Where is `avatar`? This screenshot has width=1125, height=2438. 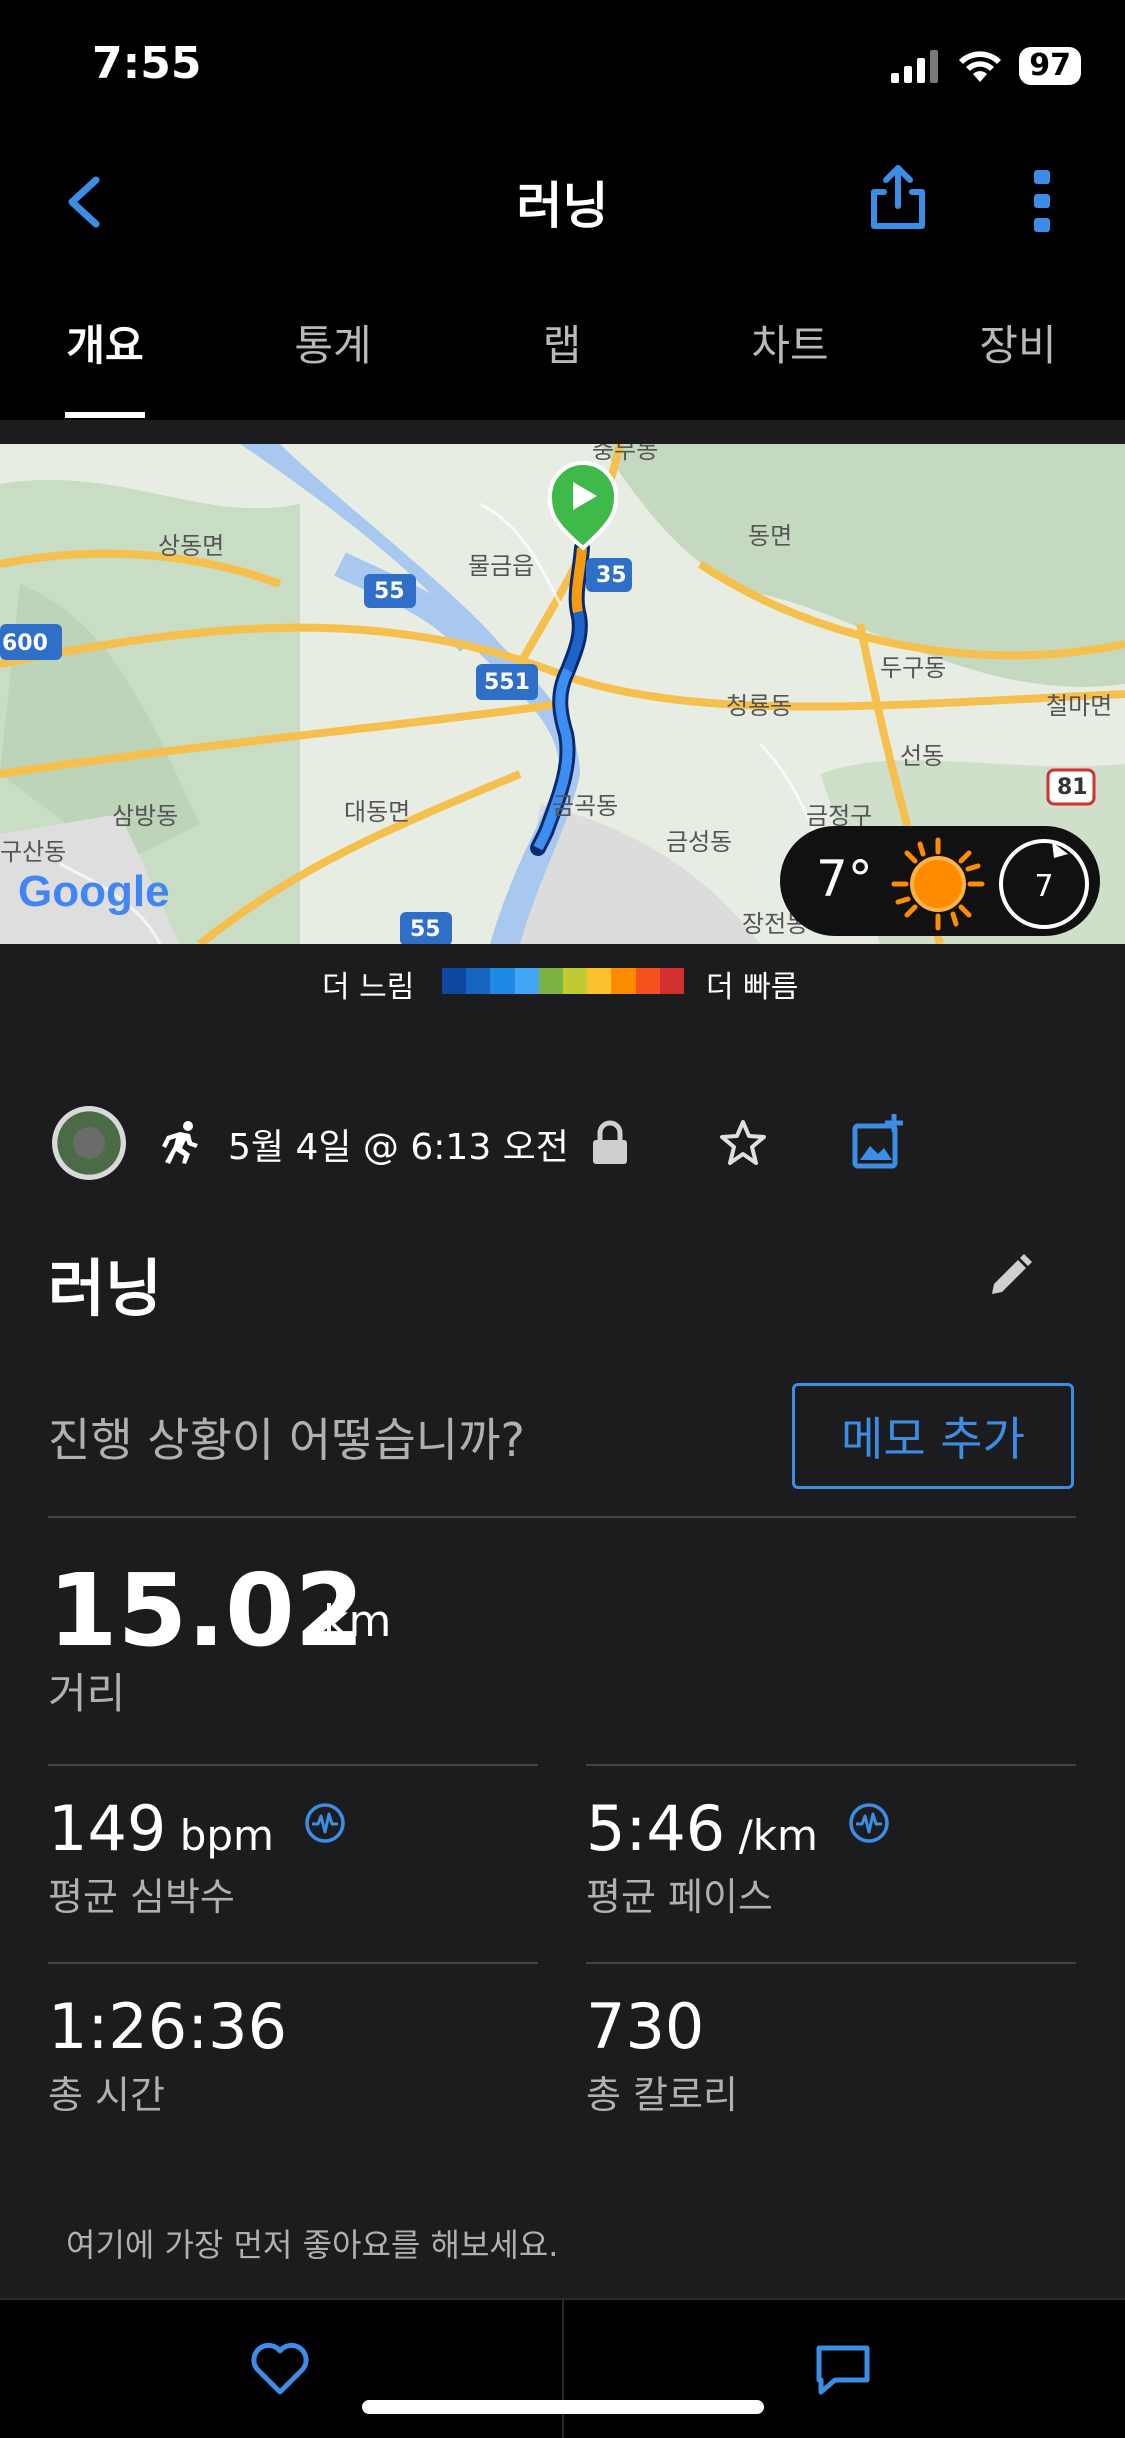 avatar is located at coordinates (89, 1143).